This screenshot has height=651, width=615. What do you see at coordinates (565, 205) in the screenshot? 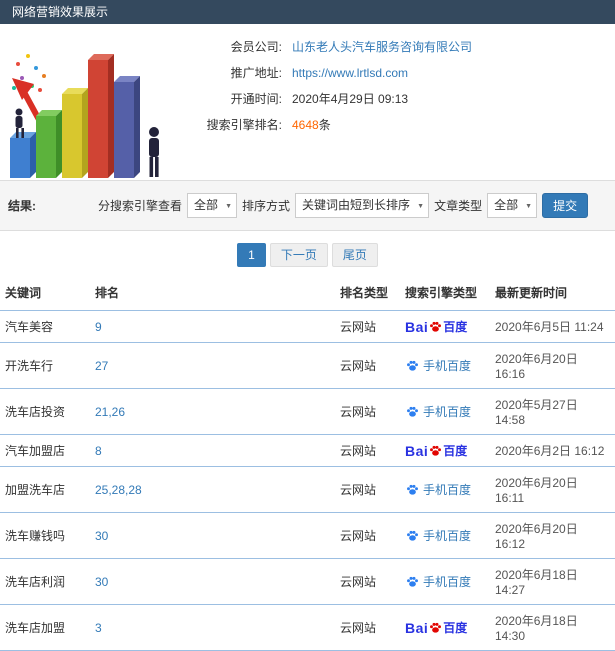
I see `submit-button: 提交` at bounding box center [565, 205].